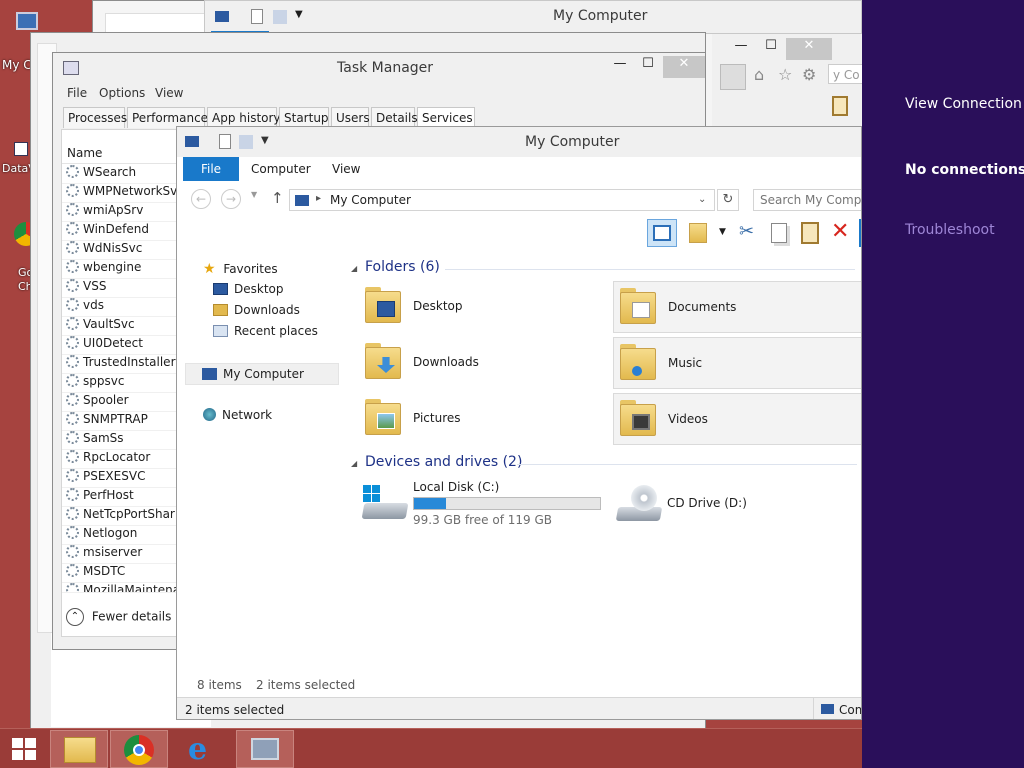 The width and height of the screenshot is (1024, 768). What do you see at coordinates (119, 153) in the screenshot?
I see `services-column-header-name: Name` at bounding box center [119, 153].